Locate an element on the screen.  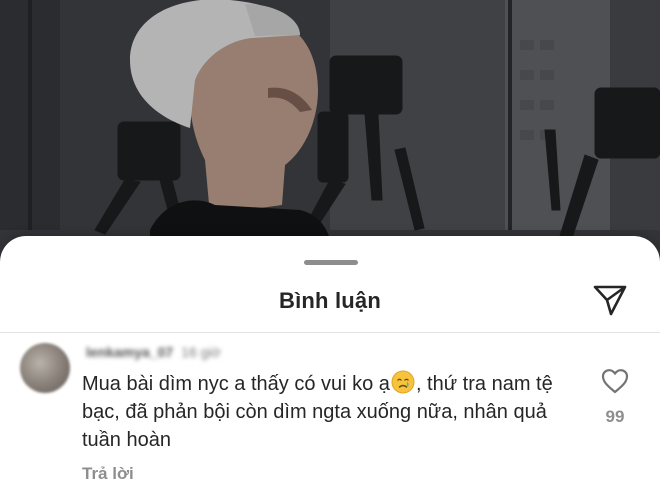
comment-text-part-1: Mua bài dìm nyc a thấy có vui ko ạ is located at coordinates (236, 384).